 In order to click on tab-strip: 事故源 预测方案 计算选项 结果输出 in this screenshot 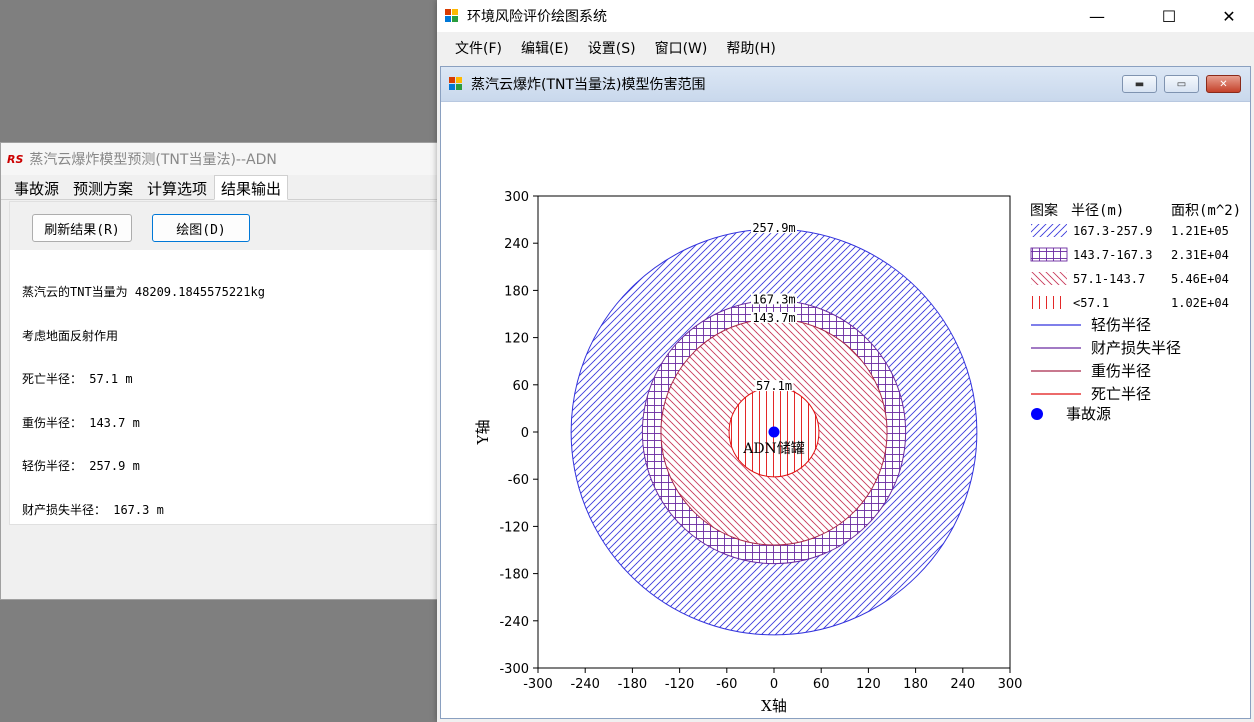, I will do `click(220, 187)`.